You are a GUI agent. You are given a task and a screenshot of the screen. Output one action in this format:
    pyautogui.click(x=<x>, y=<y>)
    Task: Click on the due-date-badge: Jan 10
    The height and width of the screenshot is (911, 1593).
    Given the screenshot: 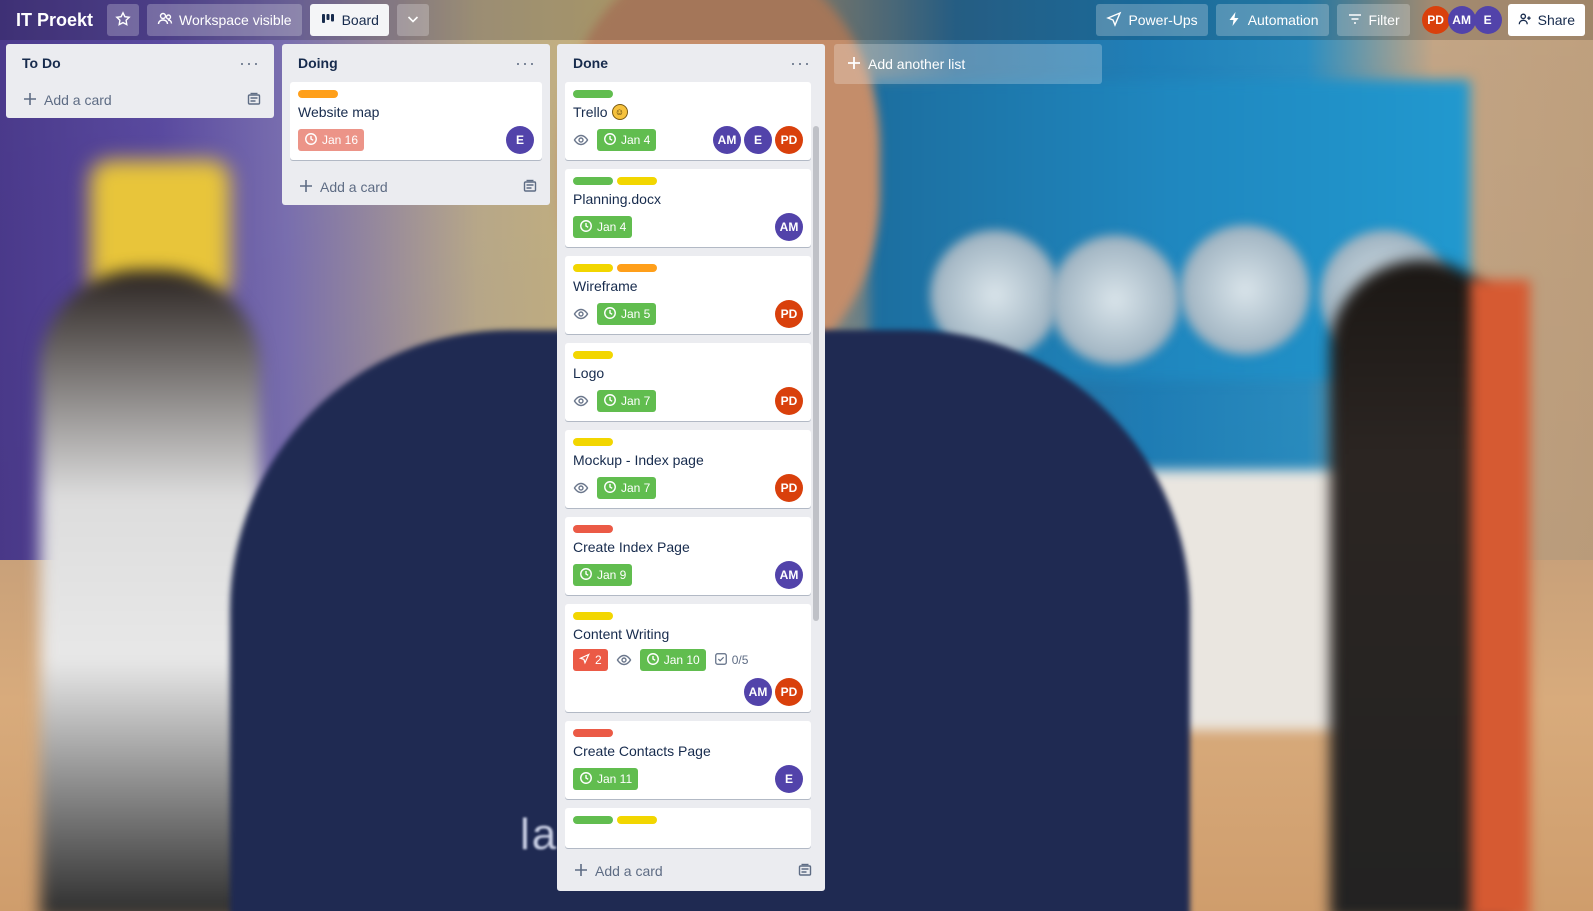 What is the action you would take?
    pyautogui.click(x=672, y=660)
    